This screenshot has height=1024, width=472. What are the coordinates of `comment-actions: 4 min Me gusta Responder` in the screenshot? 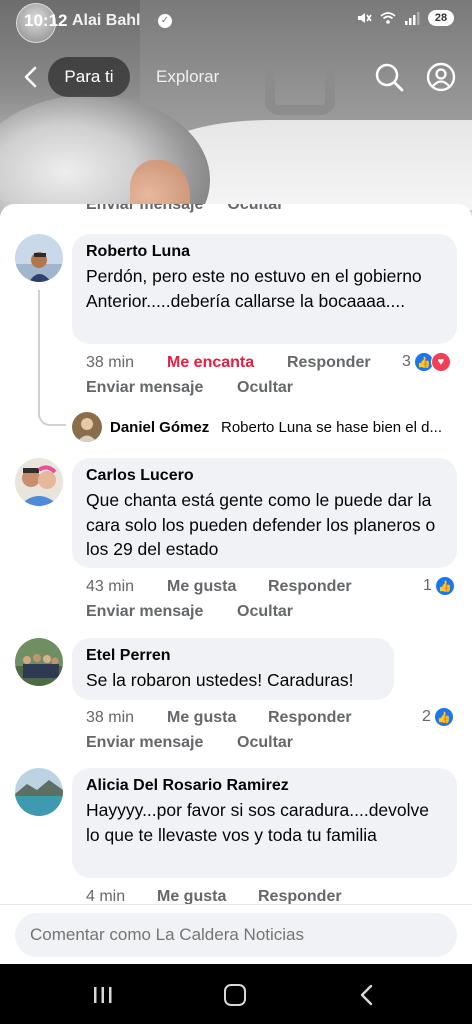 It's located at (276, 896).